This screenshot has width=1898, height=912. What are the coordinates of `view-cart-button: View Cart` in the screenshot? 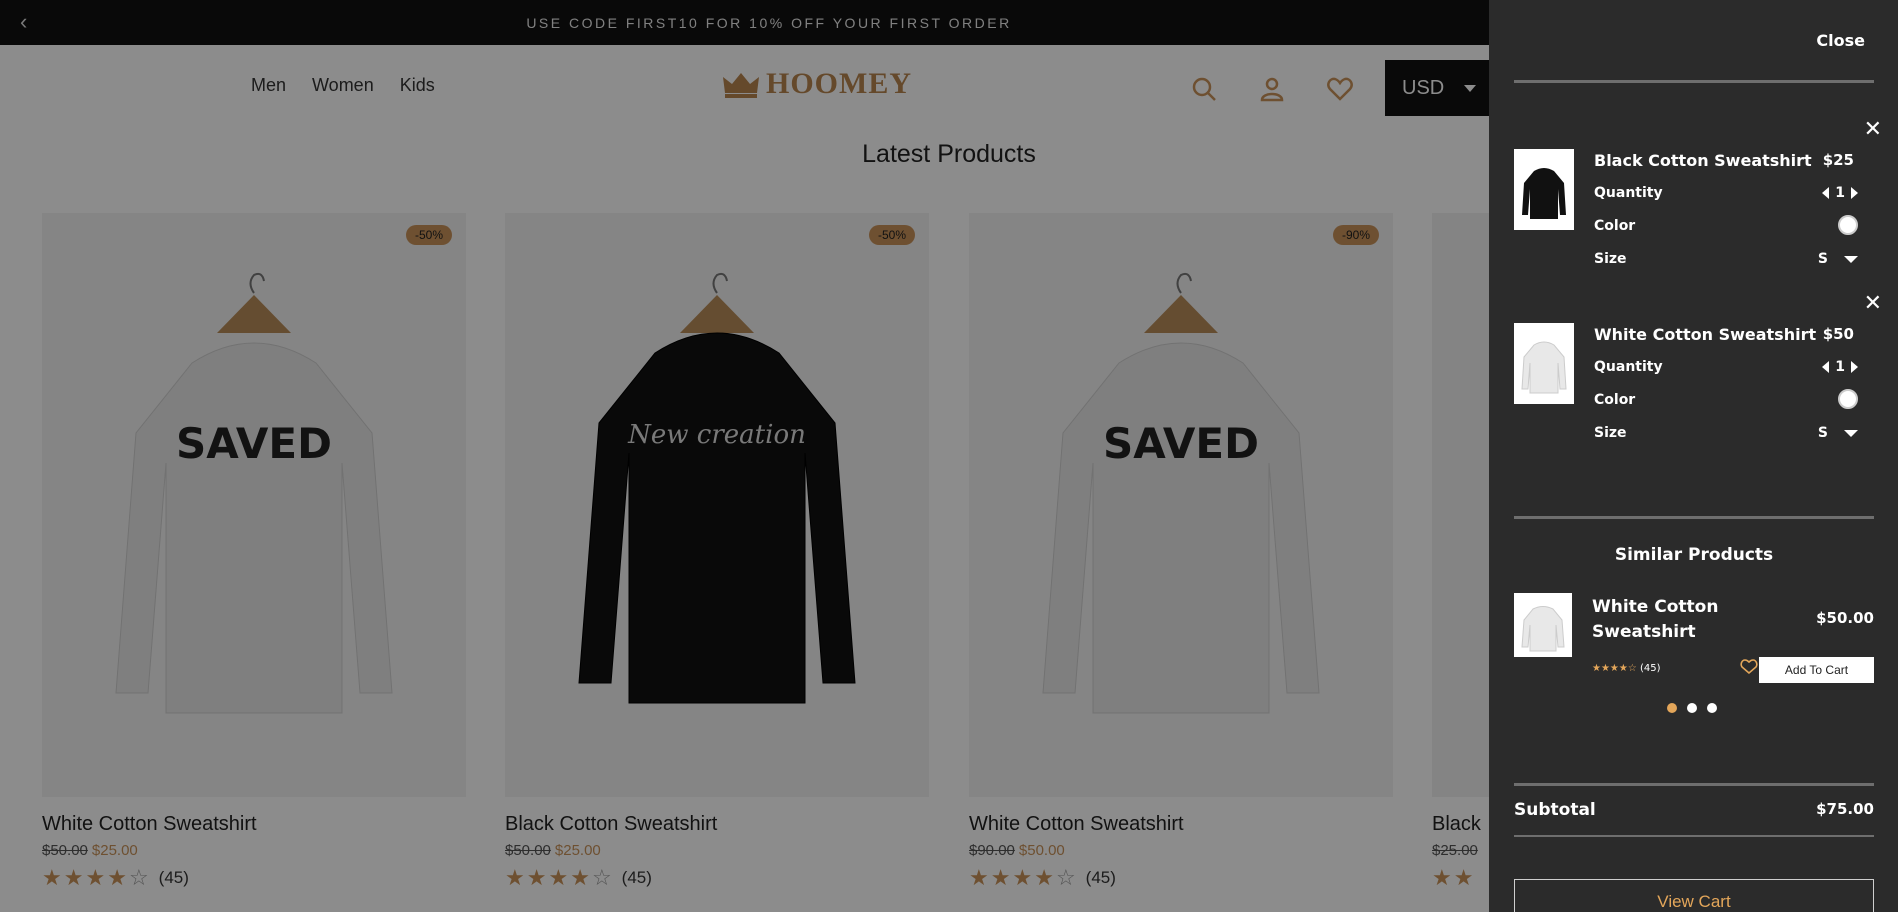 It's located at (1694, 895).